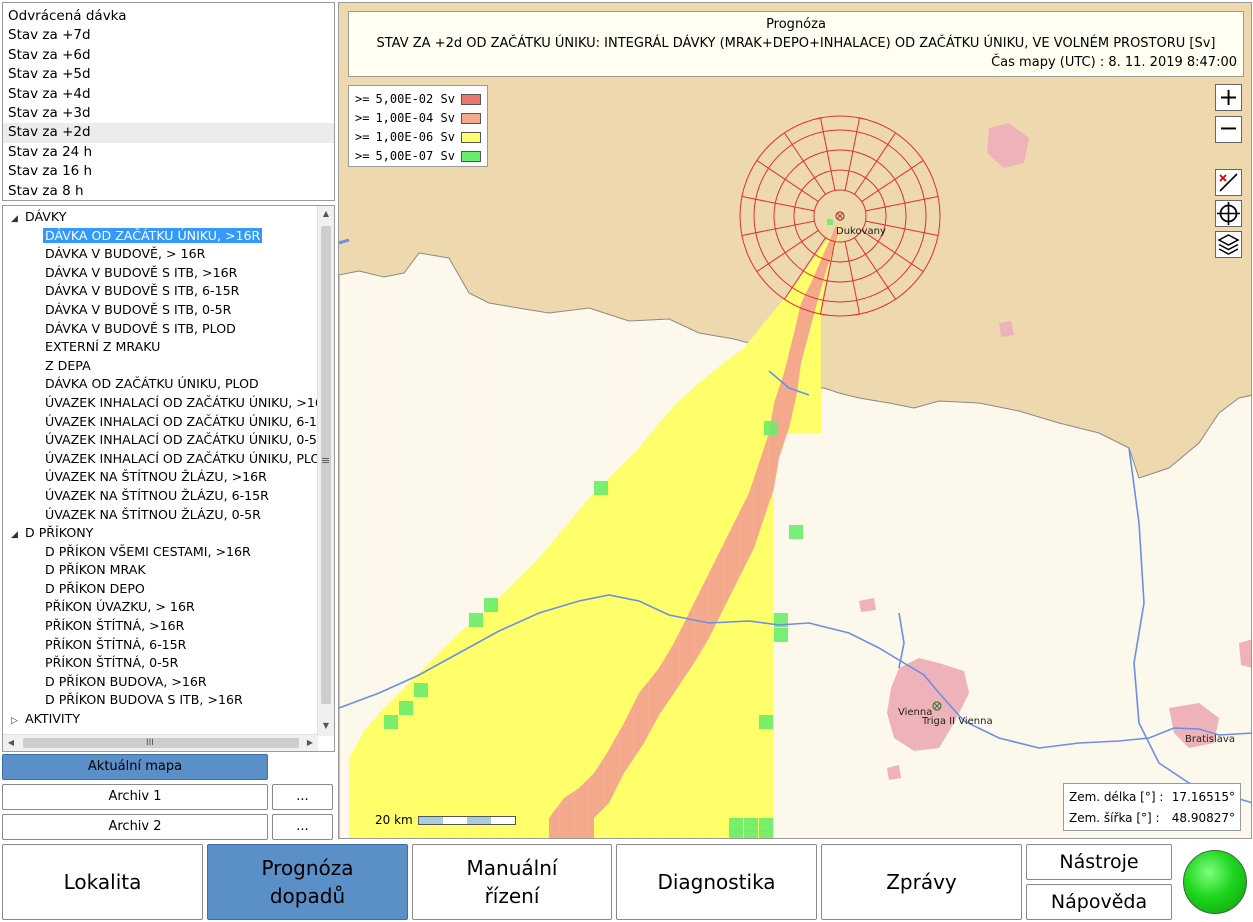  Describe the element at coordinates (325, 471) in the screenshot. I see `tree-vertical-scrollbar: ▲ ≡ ▼` at that location.